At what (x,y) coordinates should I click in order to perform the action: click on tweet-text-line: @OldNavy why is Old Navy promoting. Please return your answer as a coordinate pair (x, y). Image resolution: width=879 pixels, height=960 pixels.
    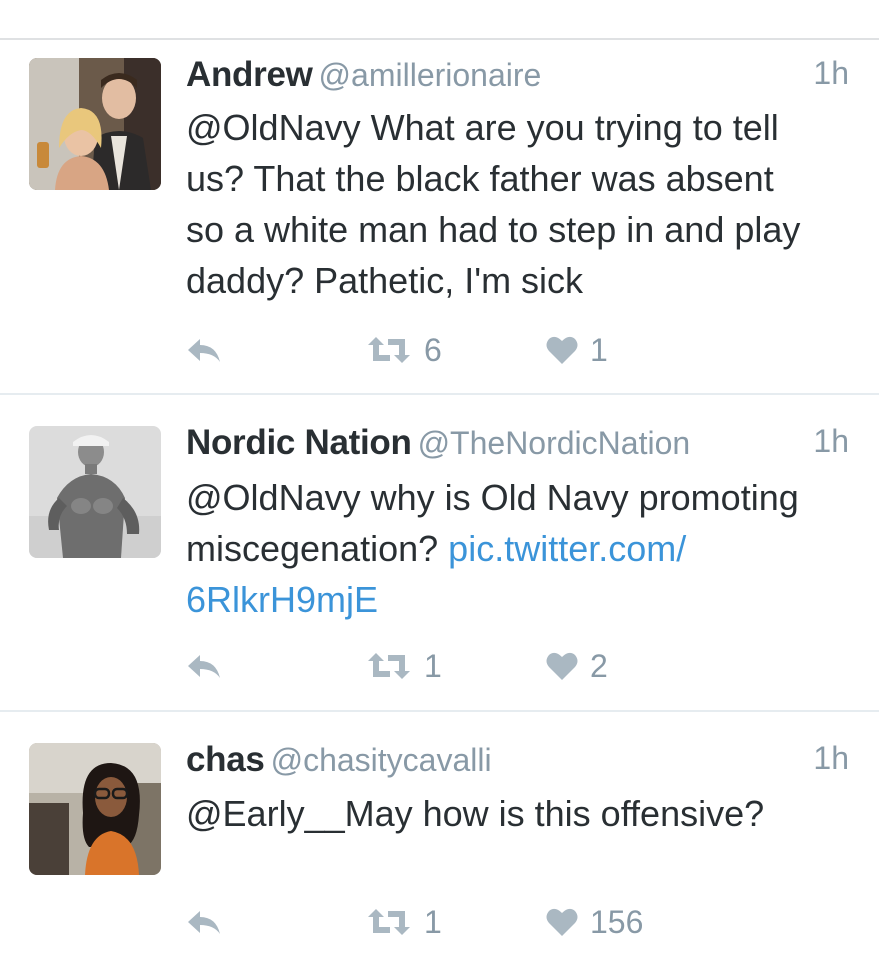
    Looking at the image, I should click on (492, 497).